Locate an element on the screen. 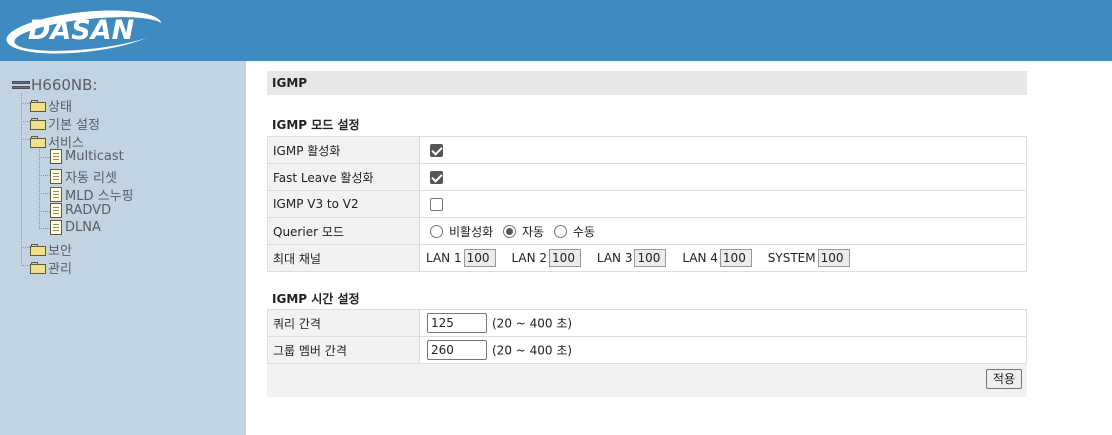 The image size is (1112, 435). sidebar-item-basic-settings: 기본 설정 is located at coordinates (65, 123).